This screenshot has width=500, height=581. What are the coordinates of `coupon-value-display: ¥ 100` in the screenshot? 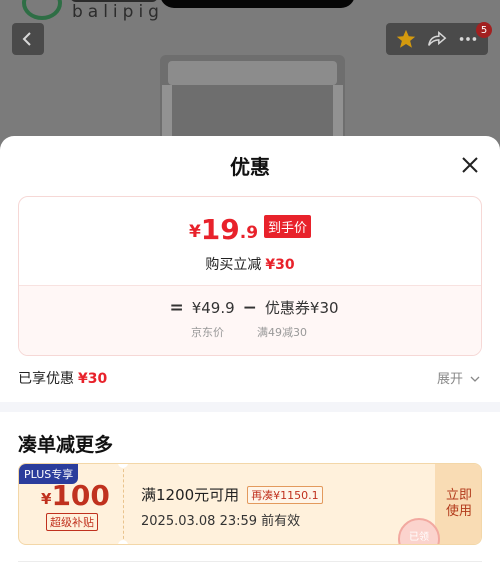 It's located at (75, 496).